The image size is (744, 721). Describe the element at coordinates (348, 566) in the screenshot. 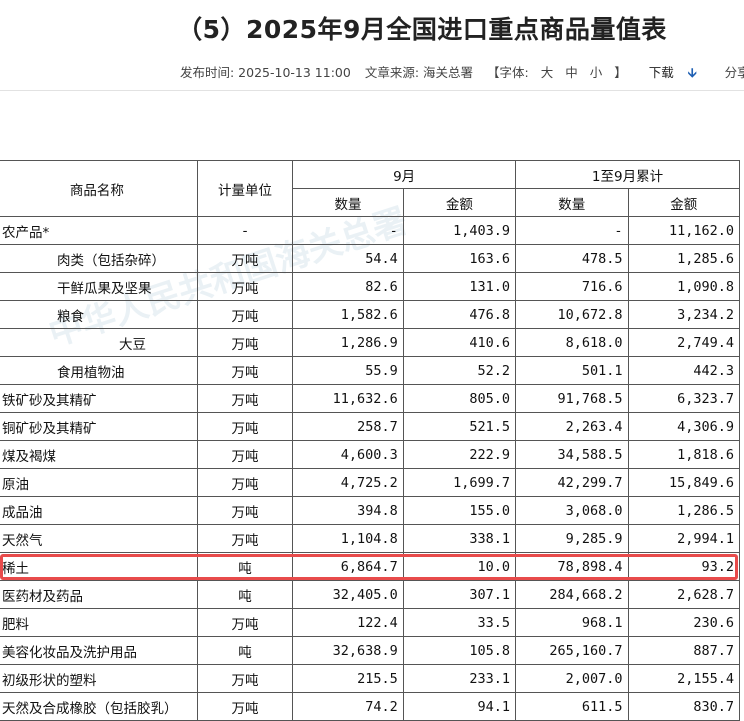

I see `month-qty-cell: 6,864.7` at that location.